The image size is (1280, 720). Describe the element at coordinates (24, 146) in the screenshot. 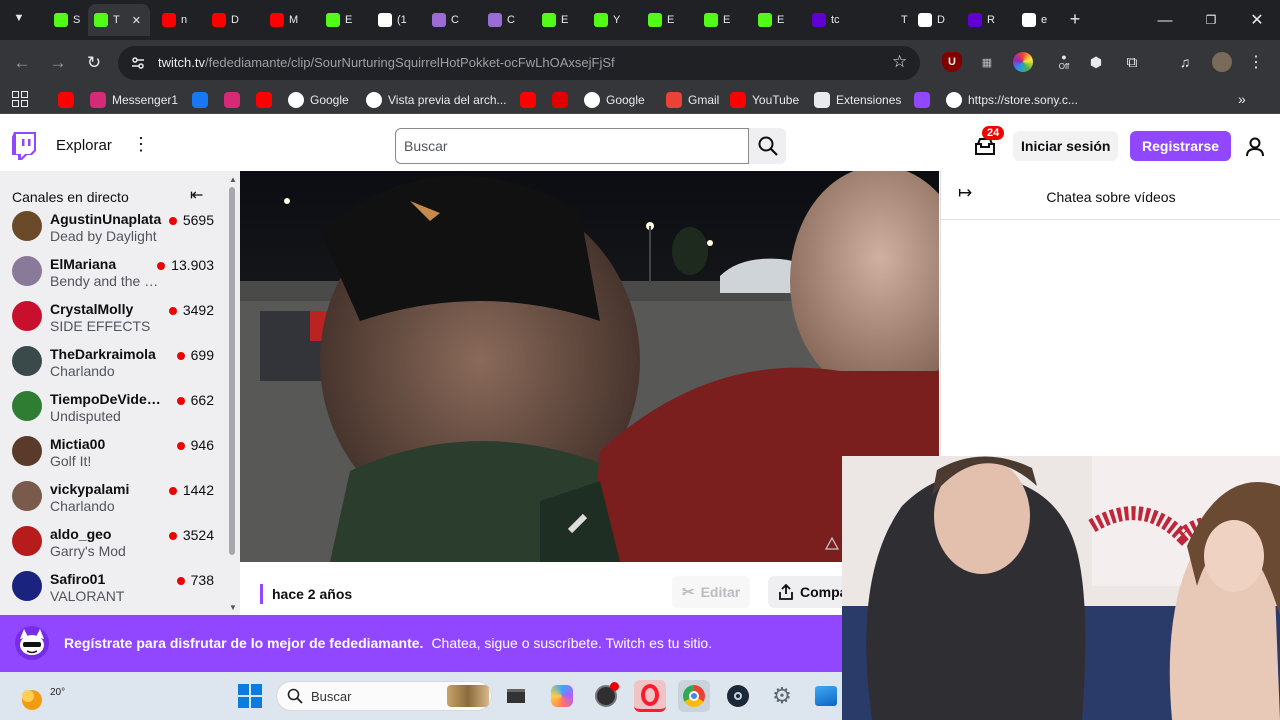

I see `twitch-logo-icon` at that location.